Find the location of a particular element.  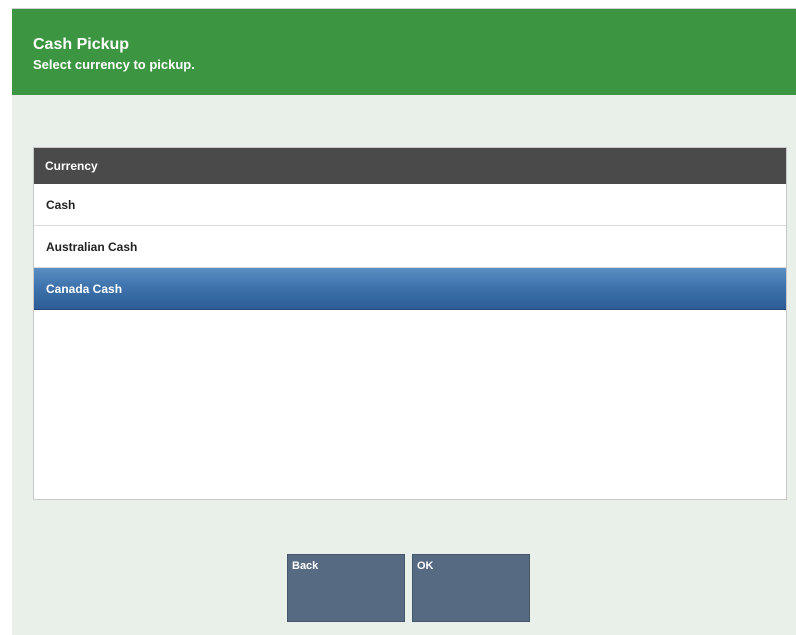

back-button: Back is located at coordinates (346, 588).